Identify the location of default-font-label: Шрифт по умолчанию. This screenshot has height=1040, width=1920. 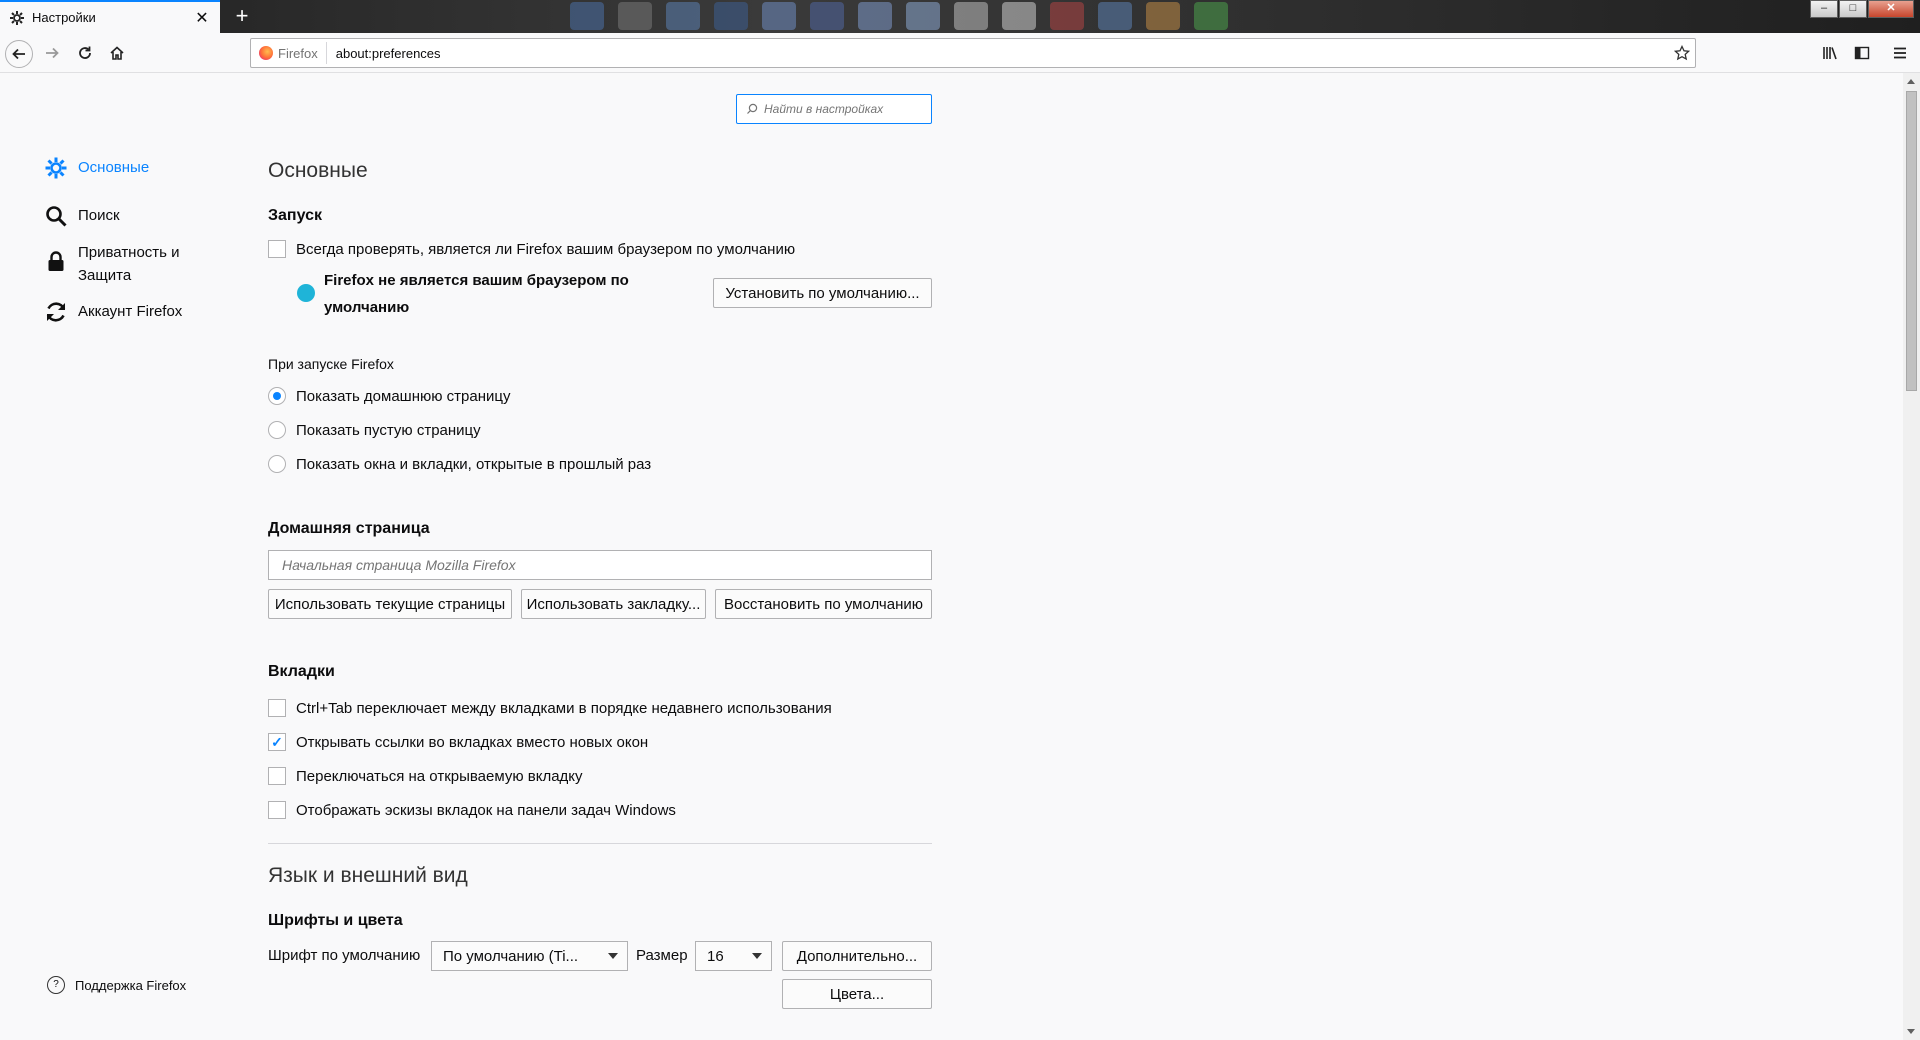
(344, 955).